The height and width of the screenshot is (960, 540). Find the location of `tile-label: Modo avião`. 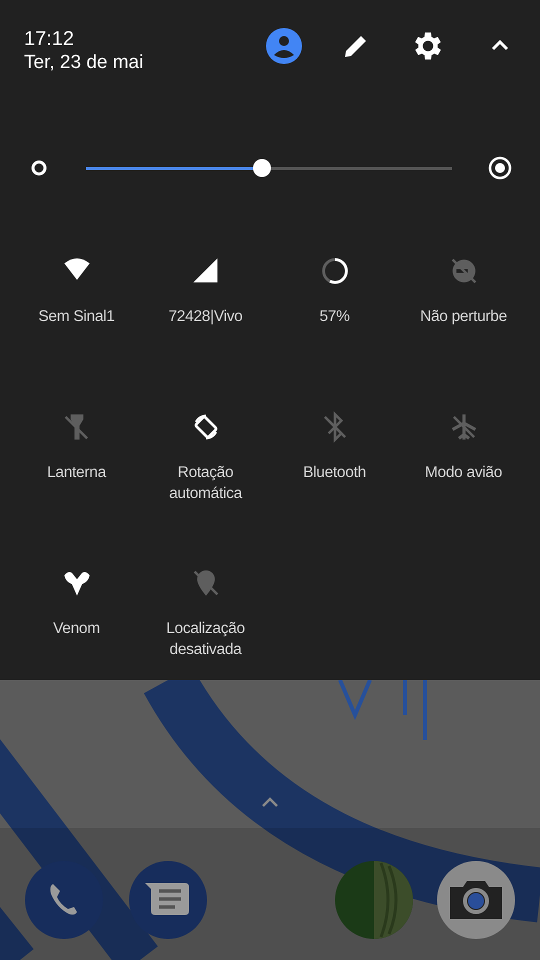

tile-label: Modo avião is located at coordinates (463, 472).